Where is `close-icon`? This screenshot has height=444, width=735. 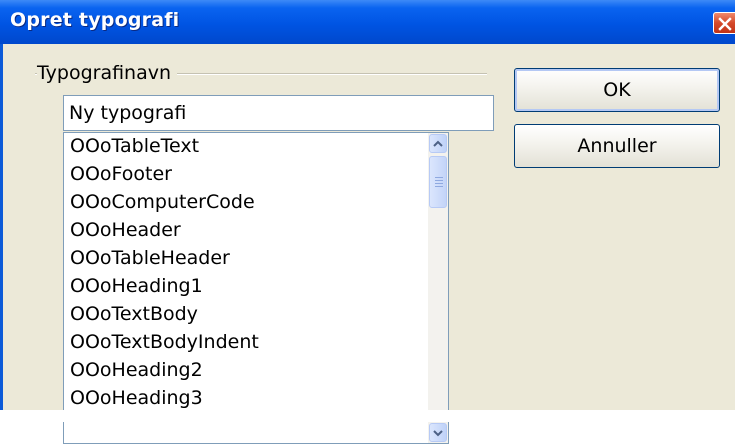 close-icon is located at coordinates (724, 23).